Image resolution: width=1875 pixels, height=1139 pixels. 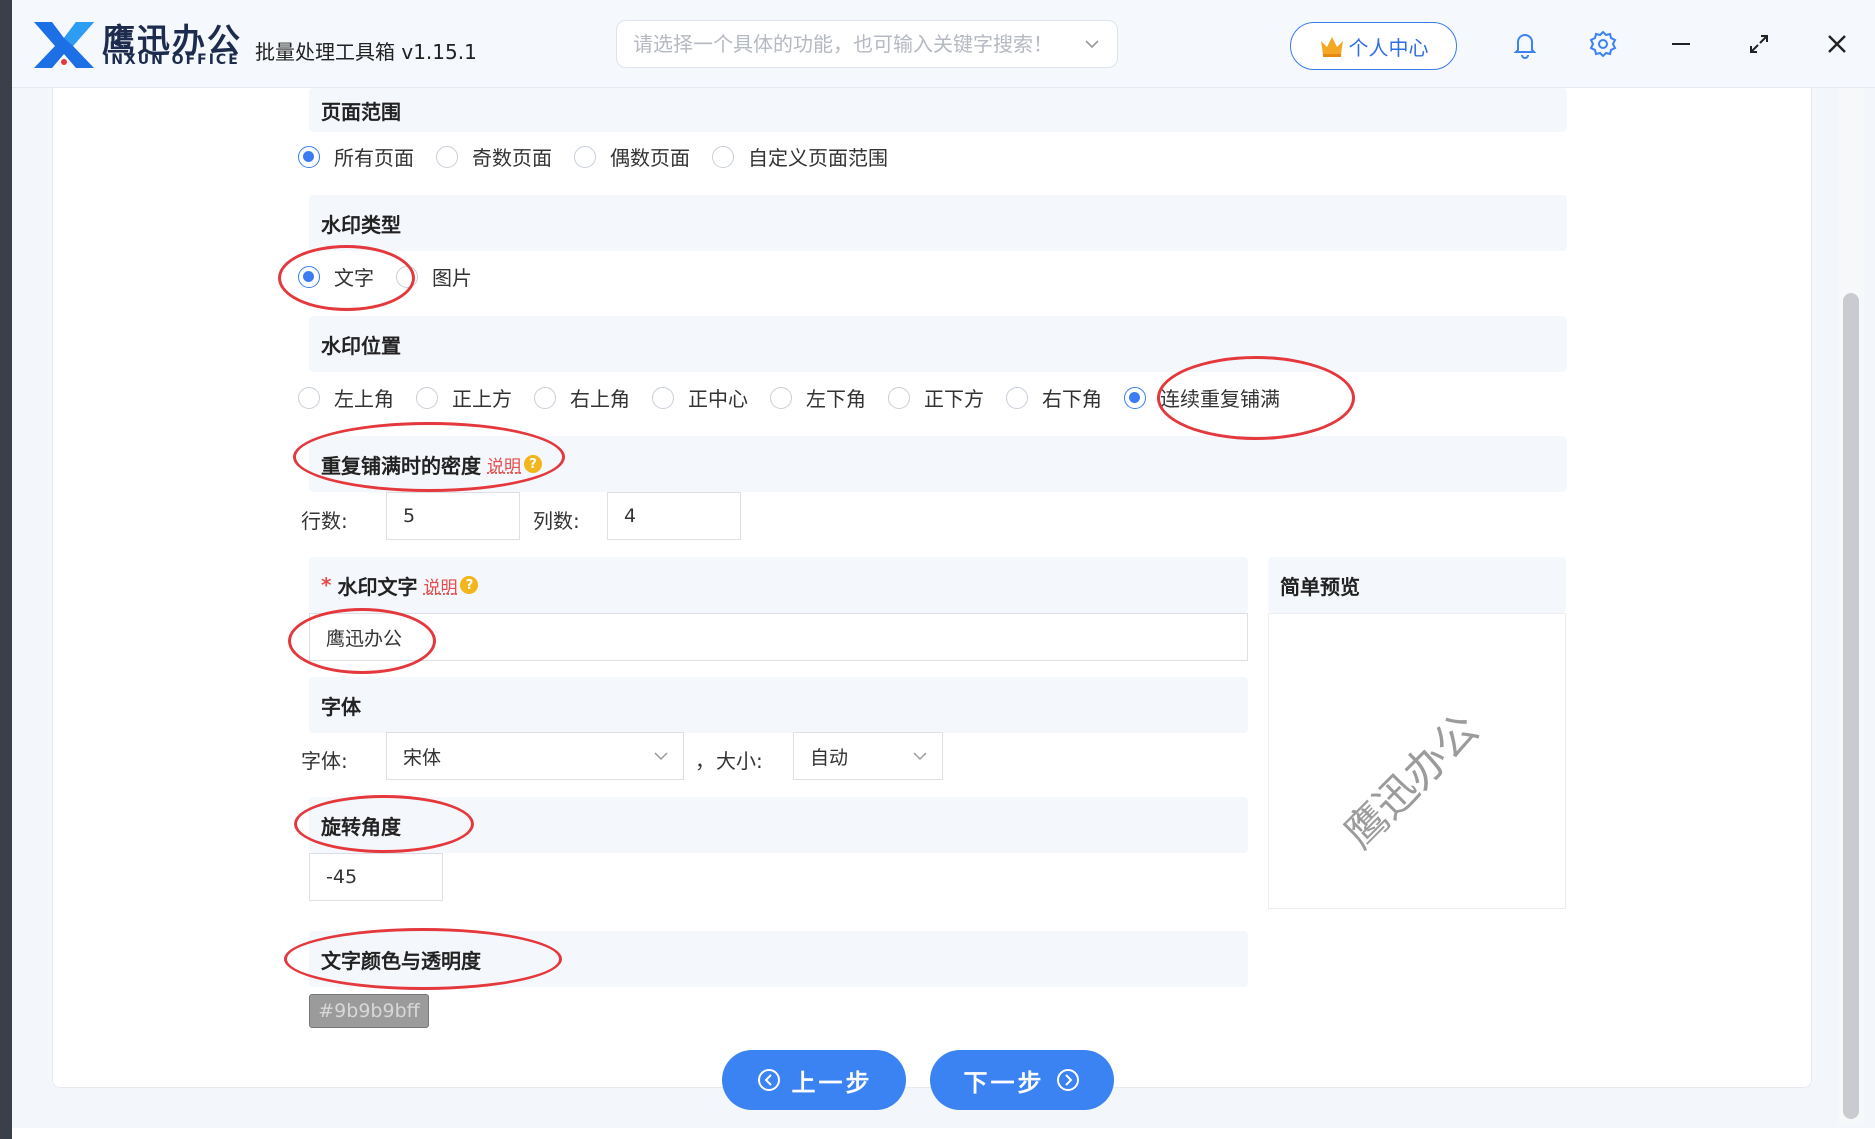 I want to click on wm-text-input-box, so click(x=778, y=637).